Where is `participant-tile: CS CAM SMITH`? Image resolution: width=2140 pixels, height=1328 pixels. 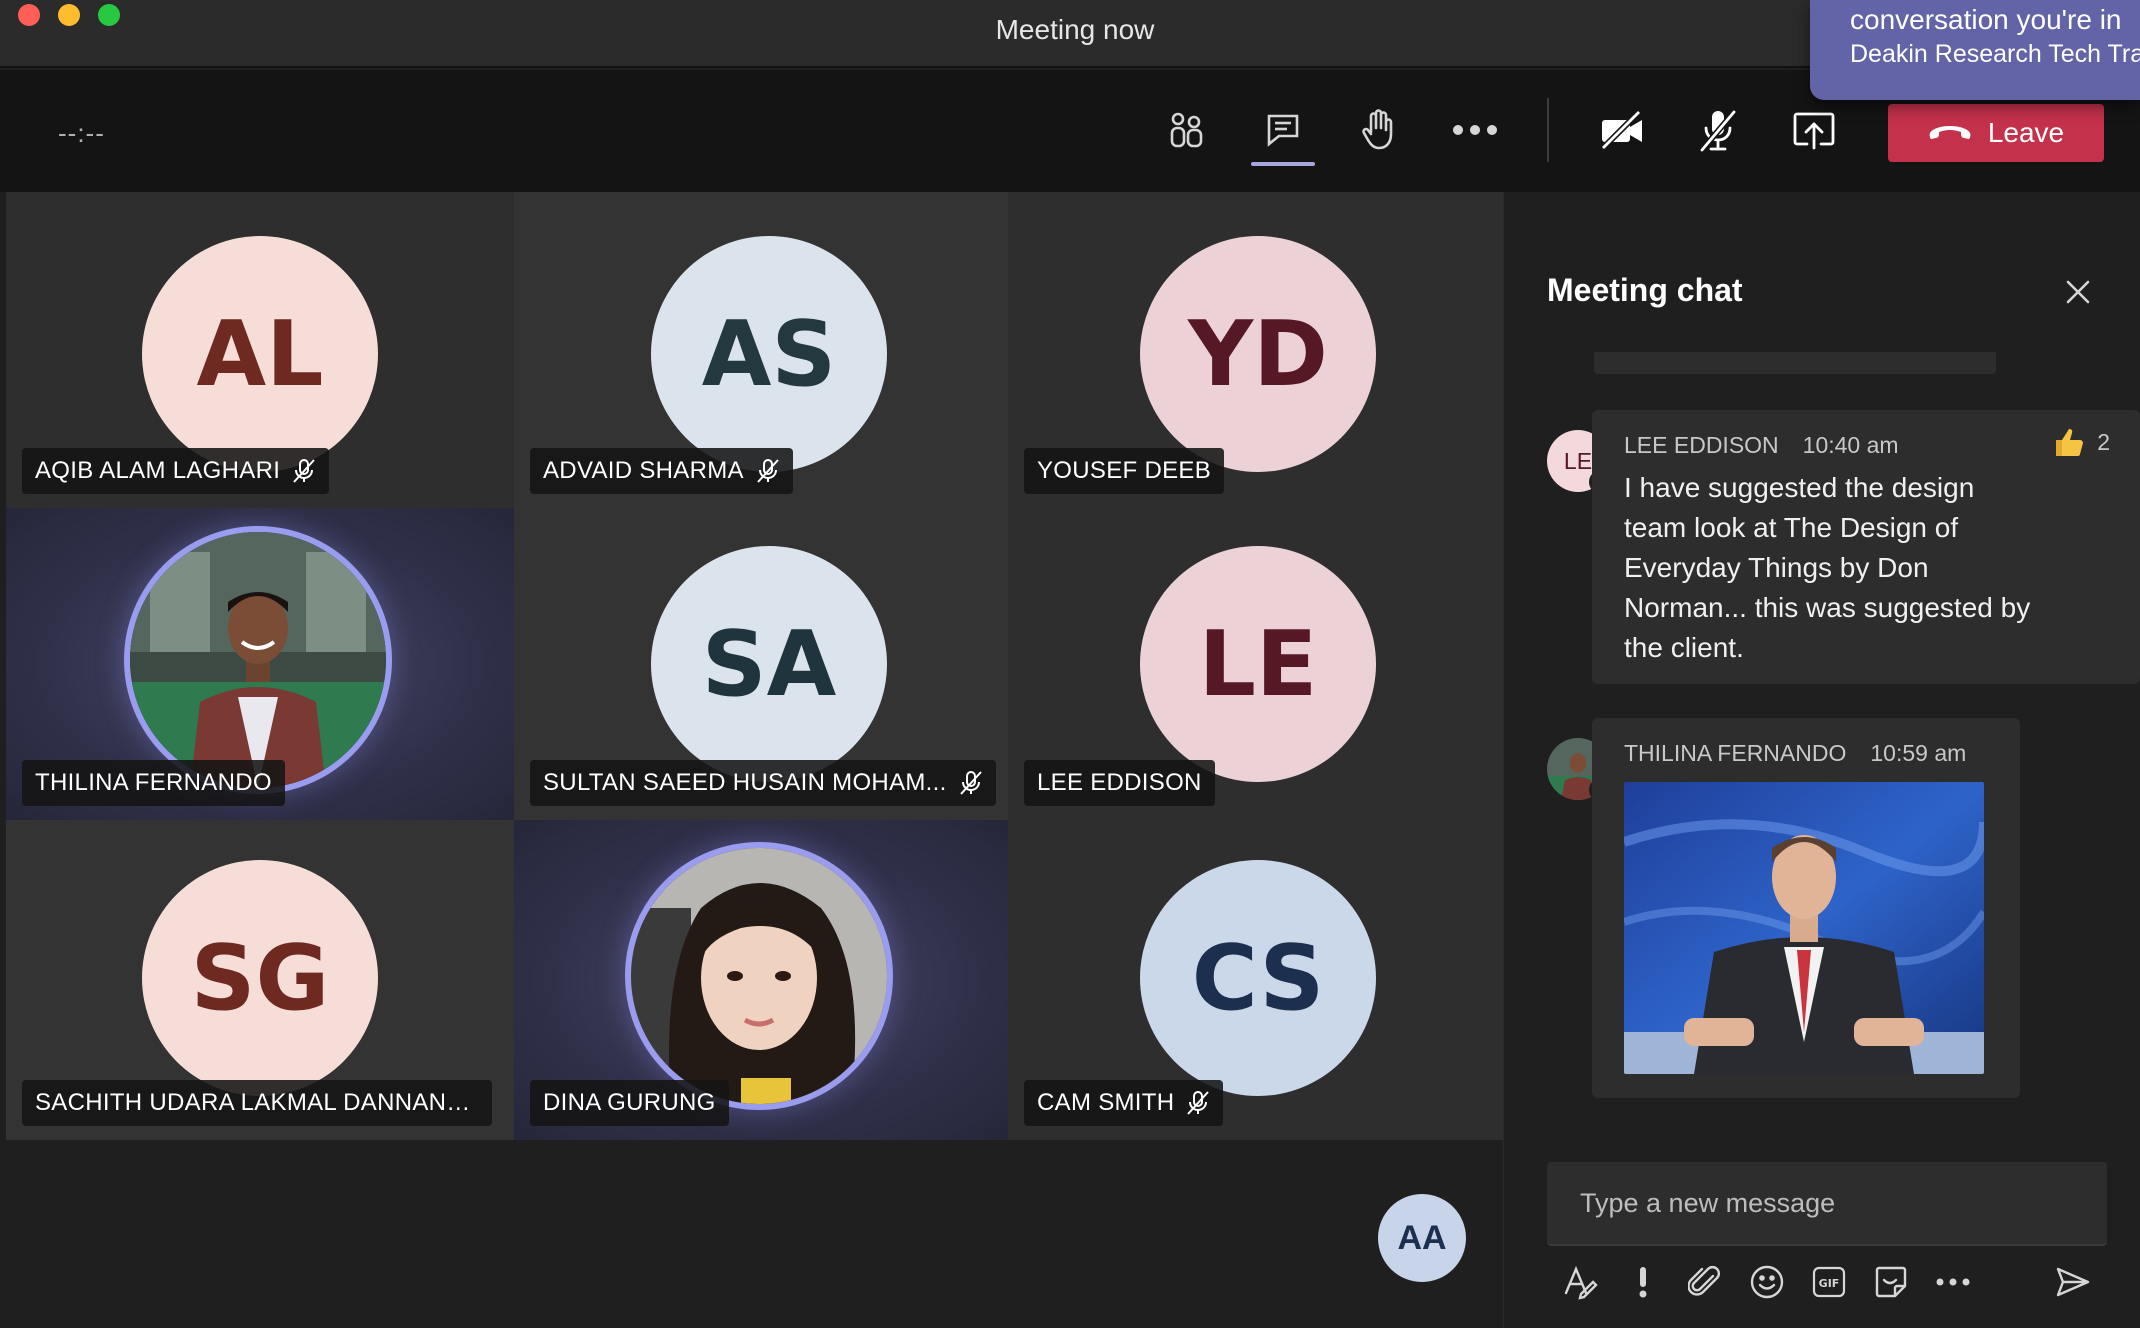 participant-tile: CS CAM SMITH is located at coordinates (1255, 980).